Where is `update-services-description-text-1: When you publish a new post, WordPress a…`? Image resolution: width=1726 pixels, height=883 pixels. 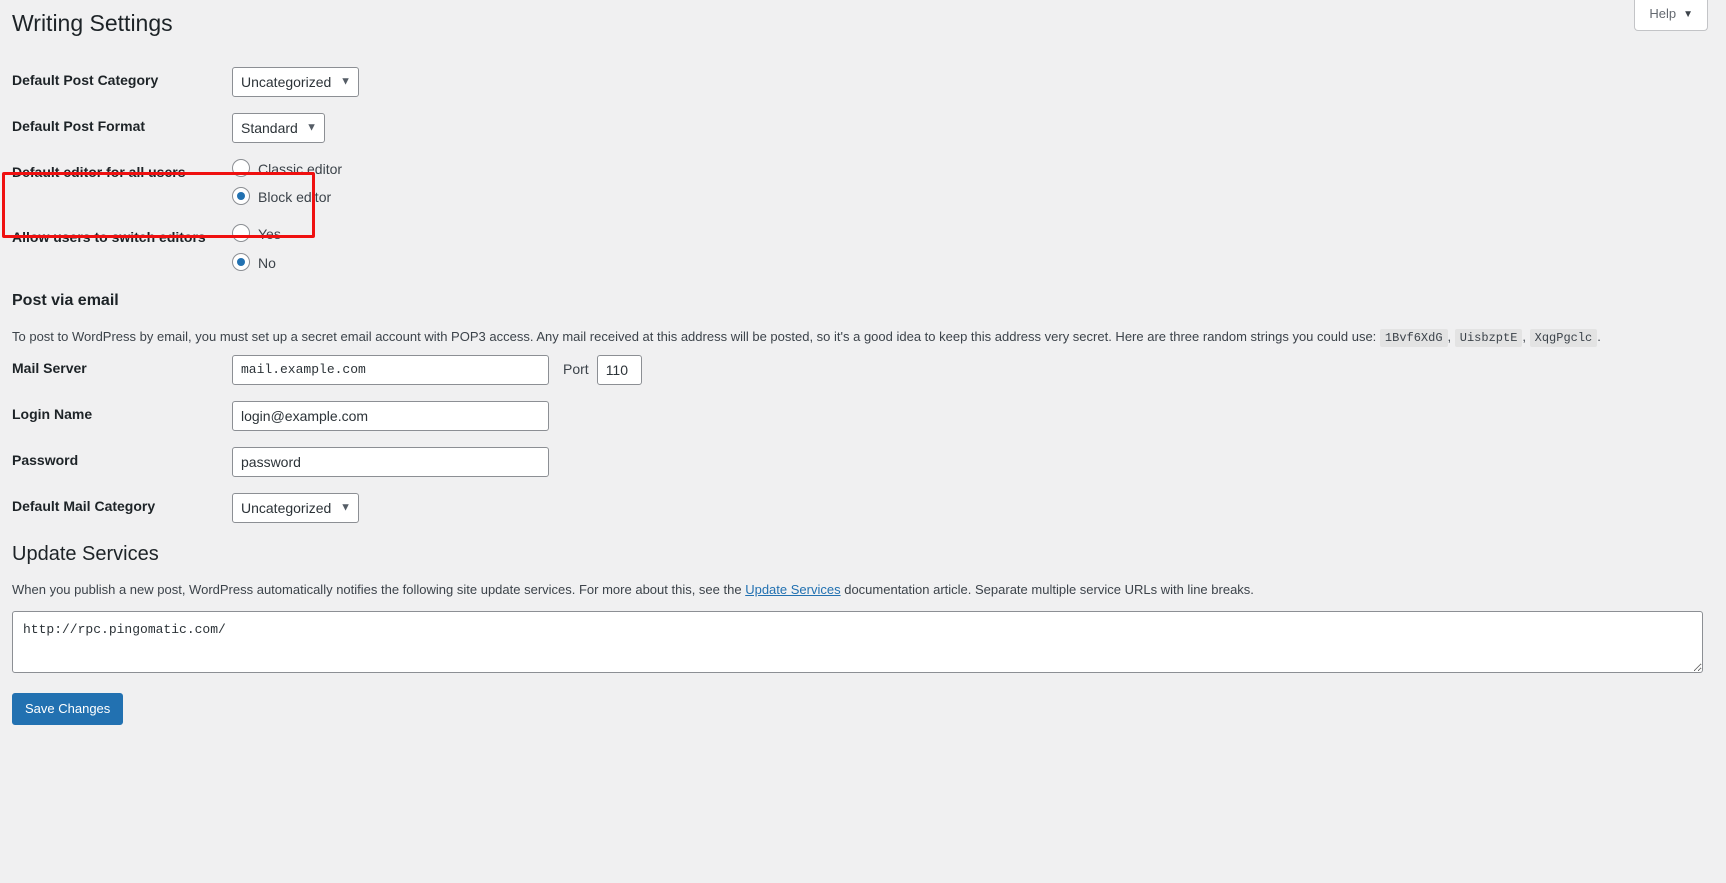 update-services-description-text-1: When you publish a new post, WordPress a… is located at coordinates (377, 589).